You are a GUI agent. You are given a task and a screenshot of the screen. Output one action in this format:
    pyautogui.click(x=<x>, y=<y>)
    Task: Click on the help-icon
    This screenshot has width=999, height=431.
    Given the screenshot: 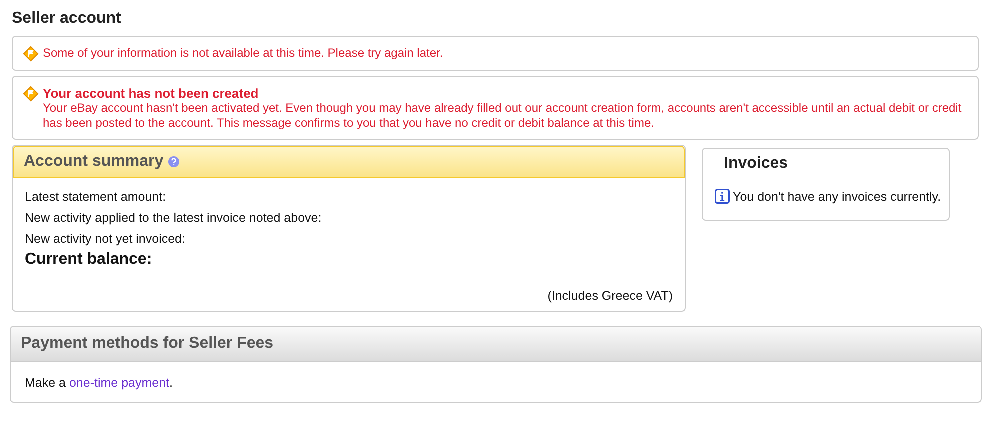 What is the action you would take?
    pyautogui.click(x=174, y=162)
    